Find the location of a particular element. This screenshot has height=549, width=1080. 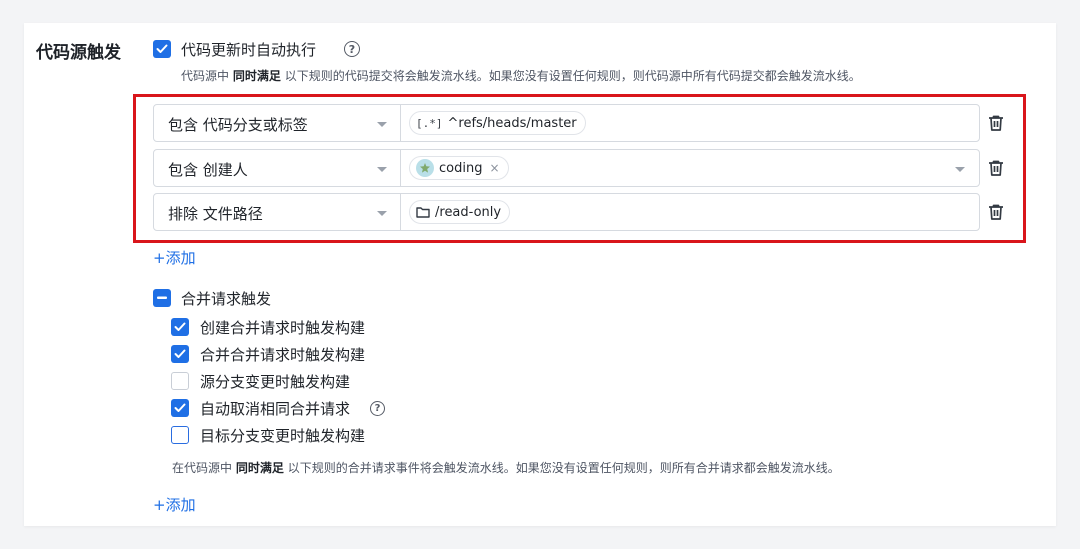

user-avatar is located at coordinates (425, 168).